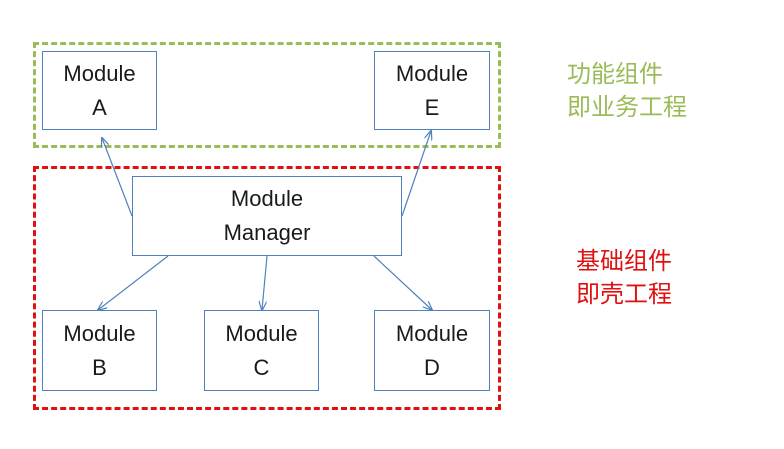 The height and width of the screenshot is (449, 784). Describe the element at coordinates (615, 74) in the screenshot. I see `functional-label-line1: 功能组件` at that location.